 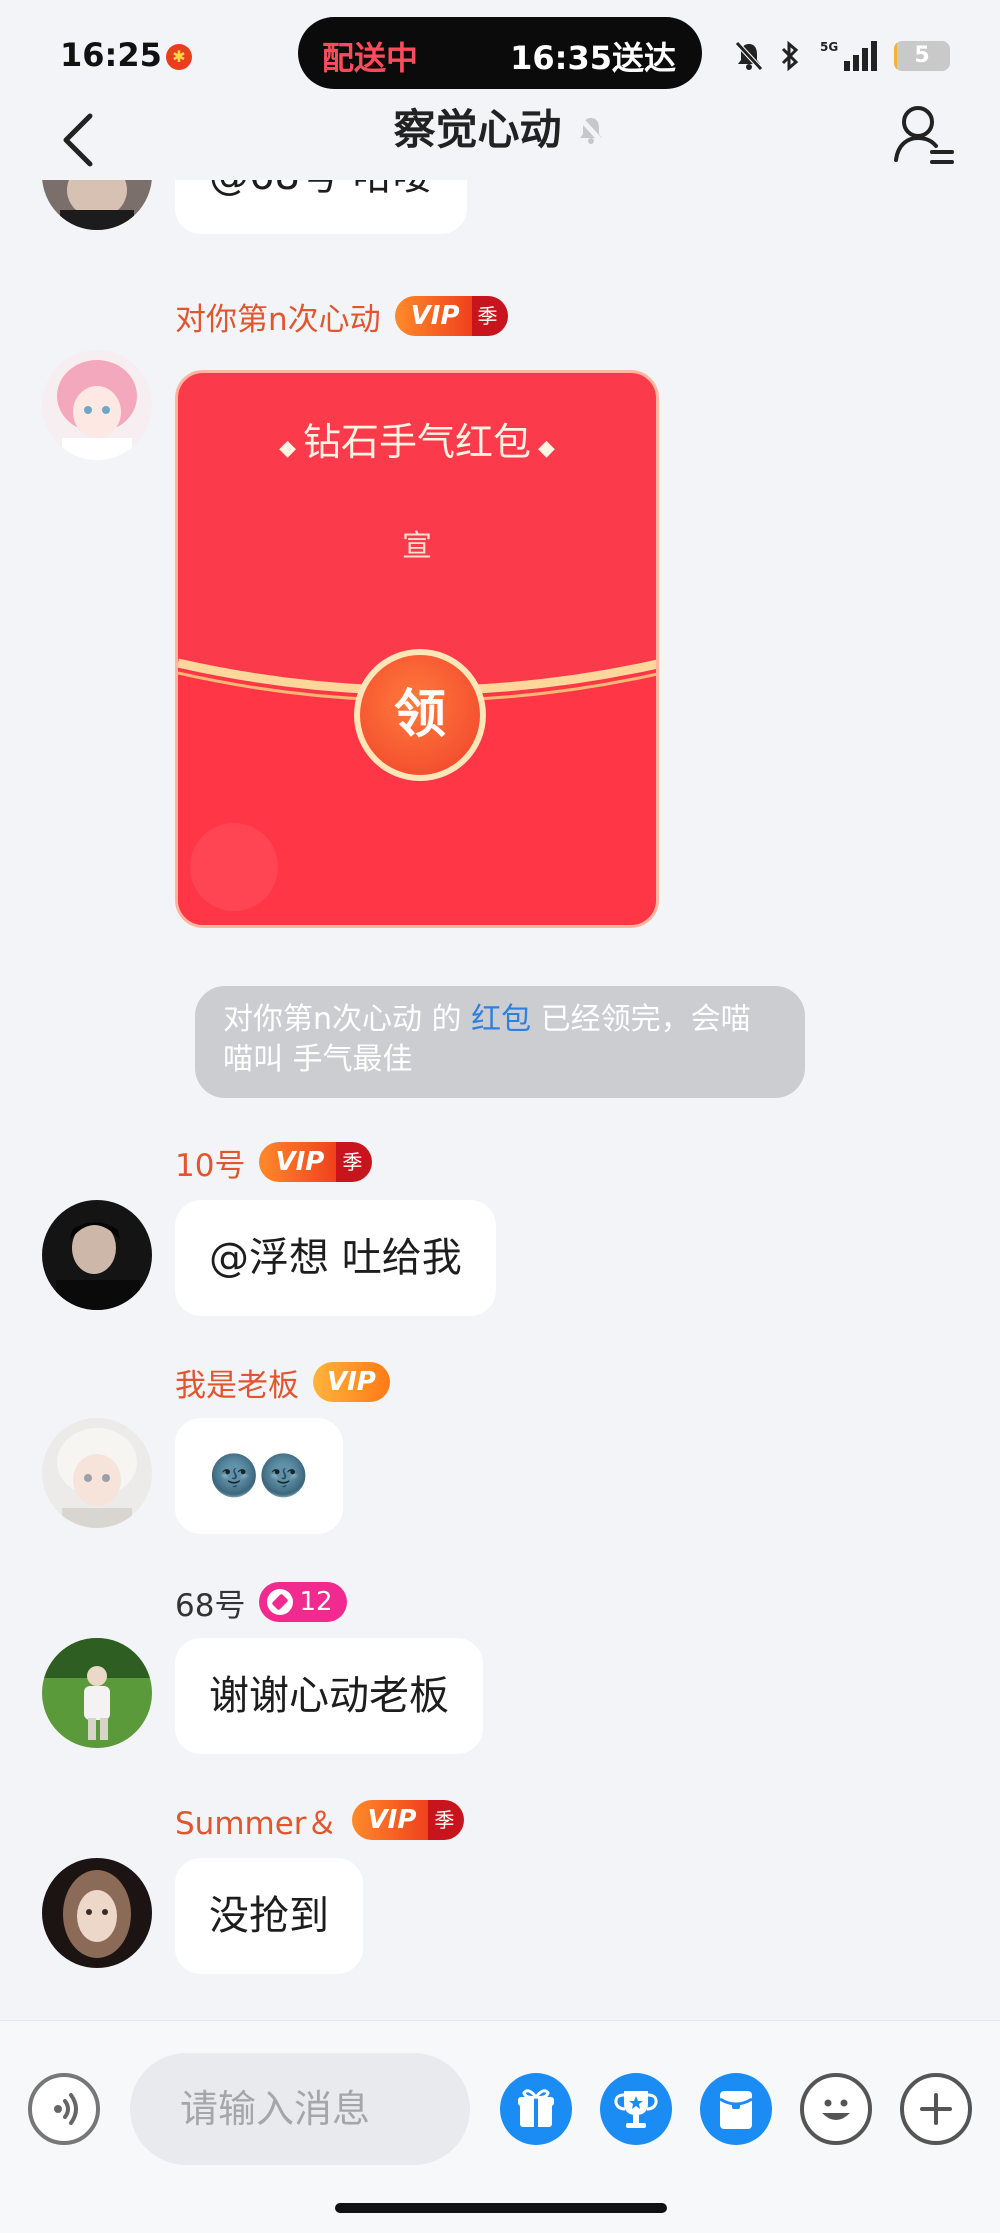 I want to click on system-icons: 5G 5, so click(x=842, y=56).